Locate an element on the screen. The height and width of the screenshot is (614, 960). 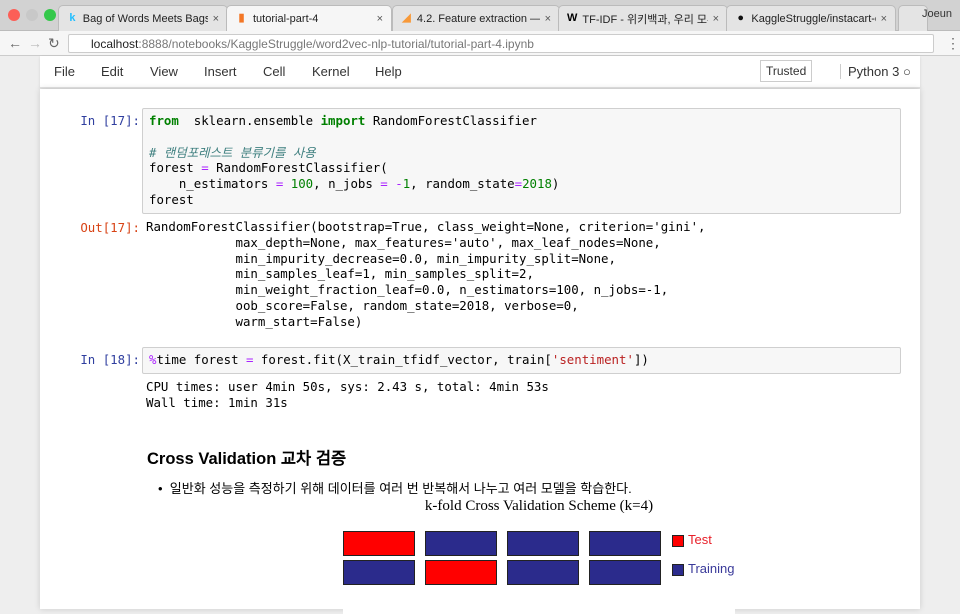
code-token: sklearn.ensemble is located at coordinates (249, 120).